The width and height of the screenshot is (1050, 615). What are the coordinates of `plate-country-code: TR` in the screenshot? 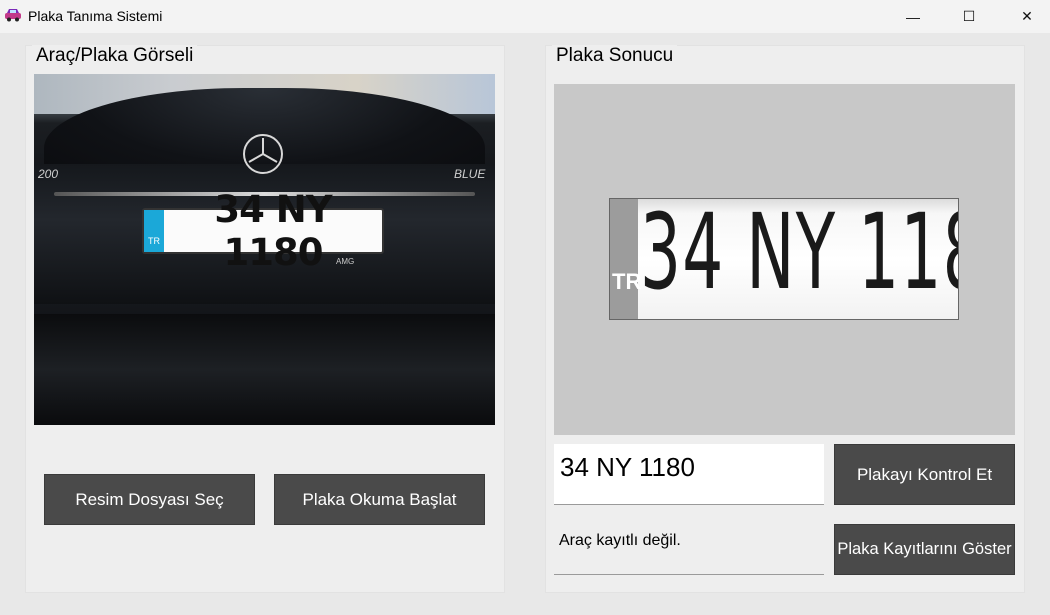 It's located at (154, 231).